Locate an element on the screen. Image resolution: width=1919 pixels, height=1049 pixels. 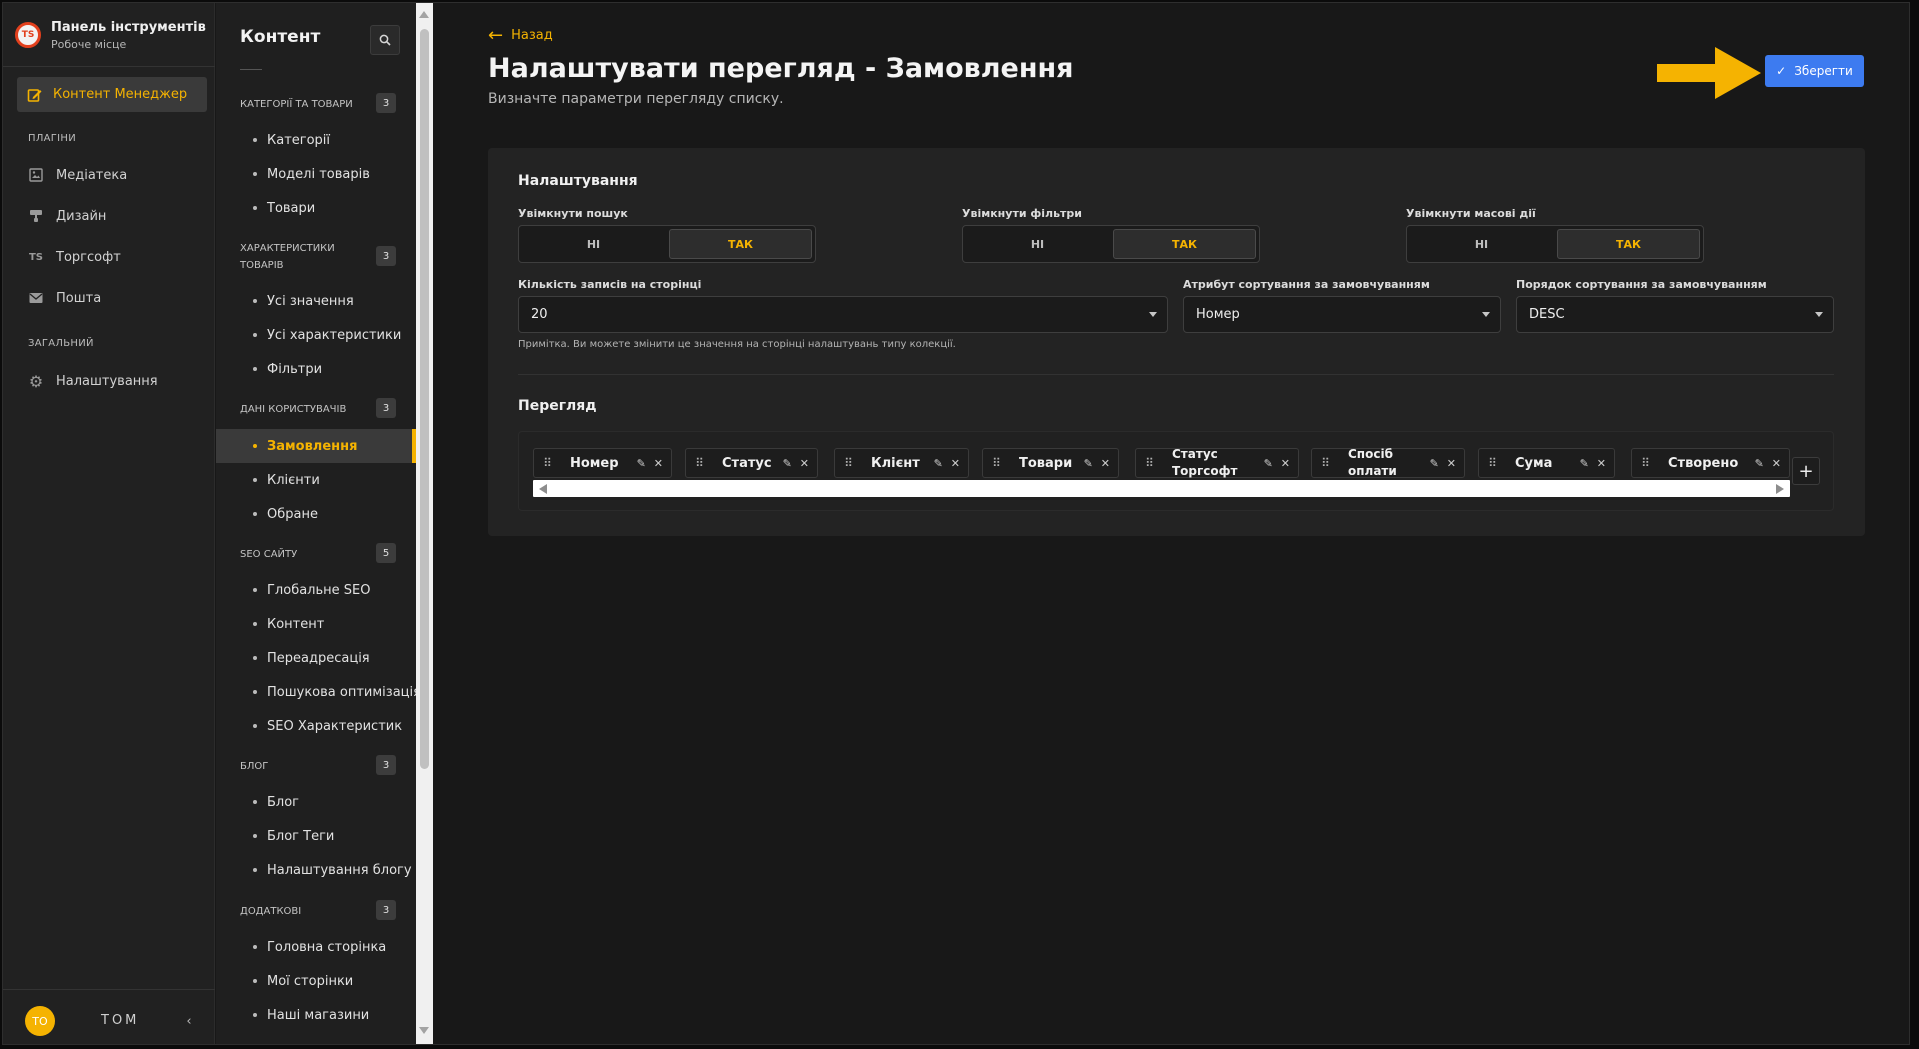
brand-subtitle: Робоче місце is located at coordinates (89, 44).